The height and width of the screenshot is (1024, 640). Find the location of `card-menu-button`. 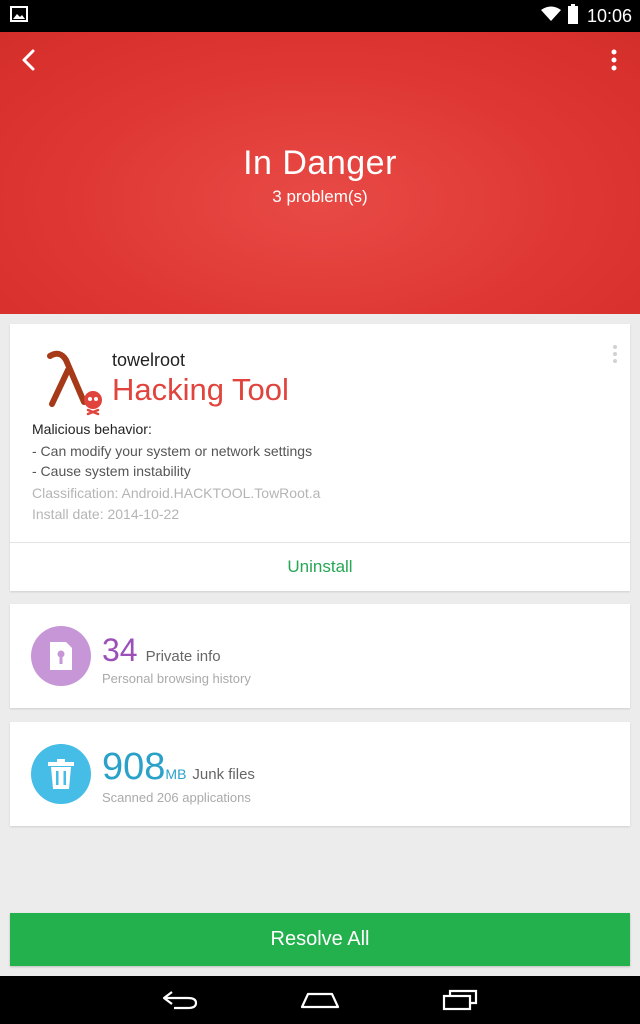

card-menu-button is located at coordinates (615, 354).